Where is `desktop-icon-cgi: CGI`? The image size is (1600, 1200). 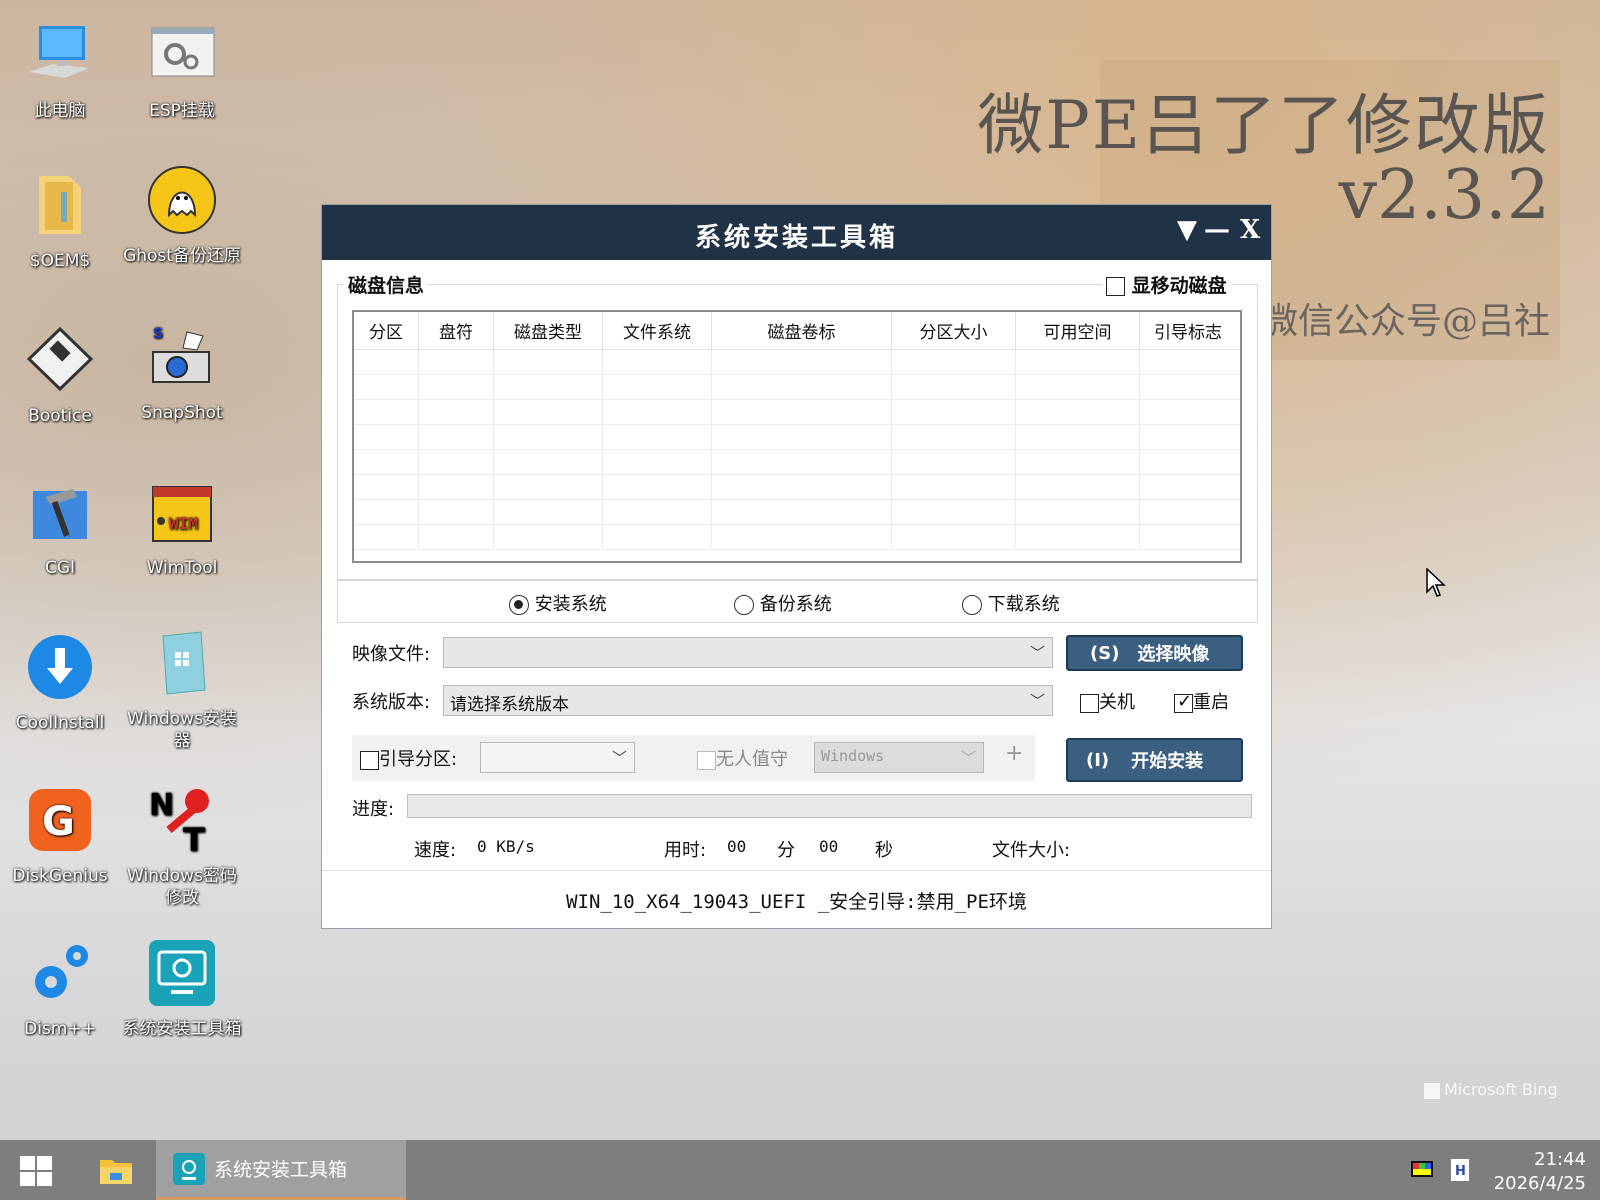 desktop-icon-cgi: CGI is located at coordinates (60, 528).